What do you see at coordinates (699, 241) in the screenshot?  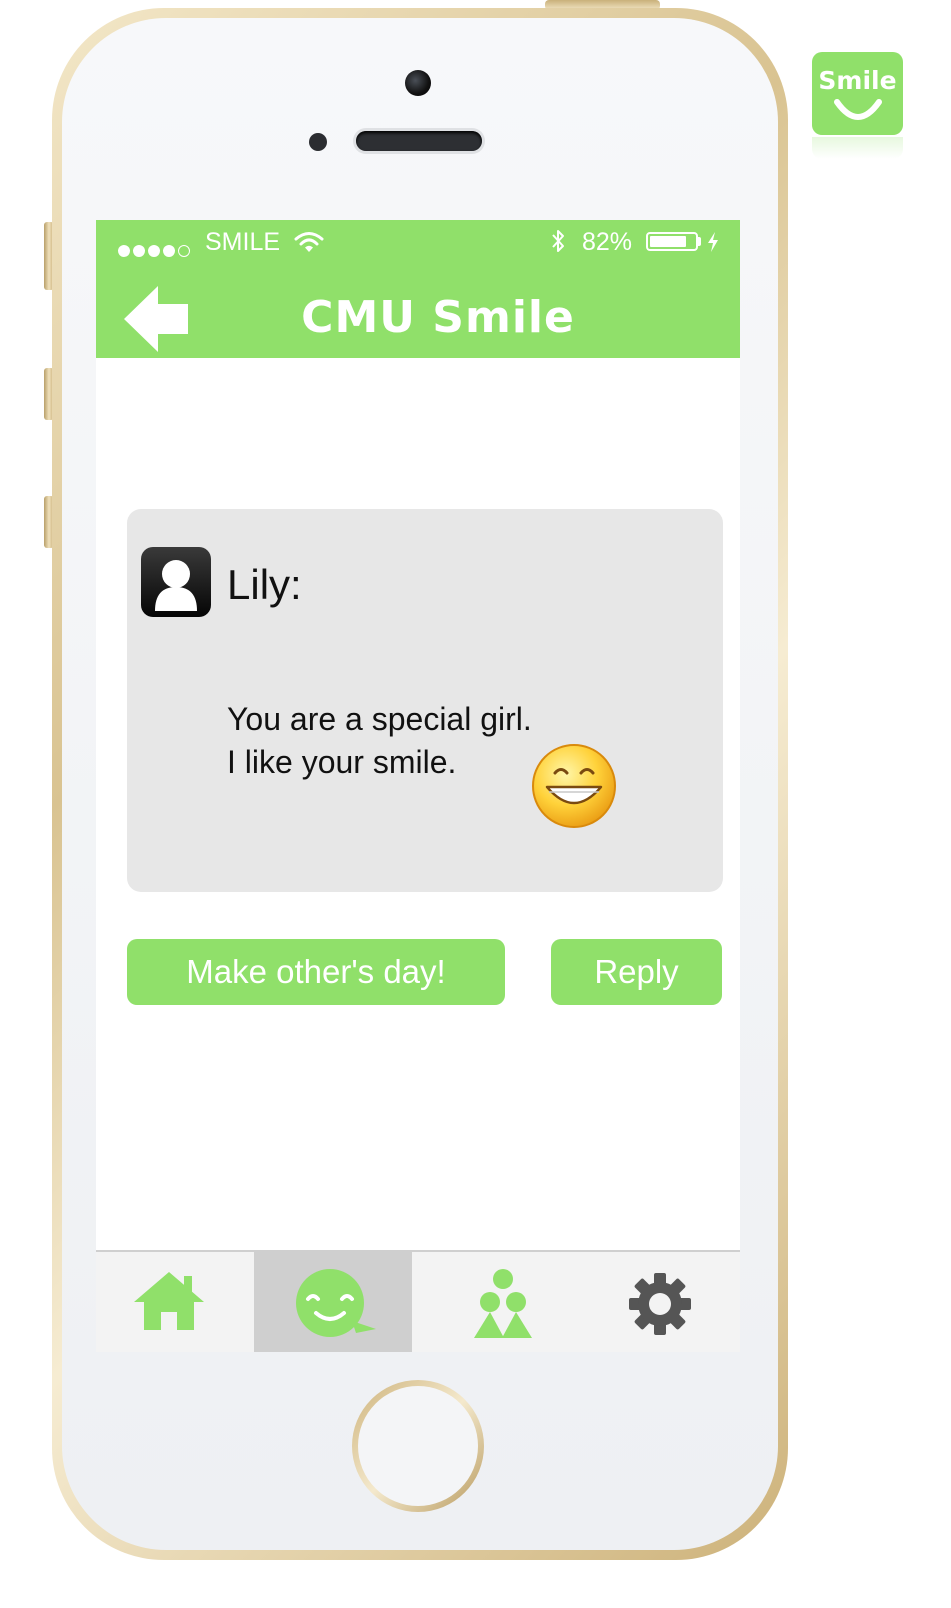 I see `battery-tip` at bounding box center [699, 241].